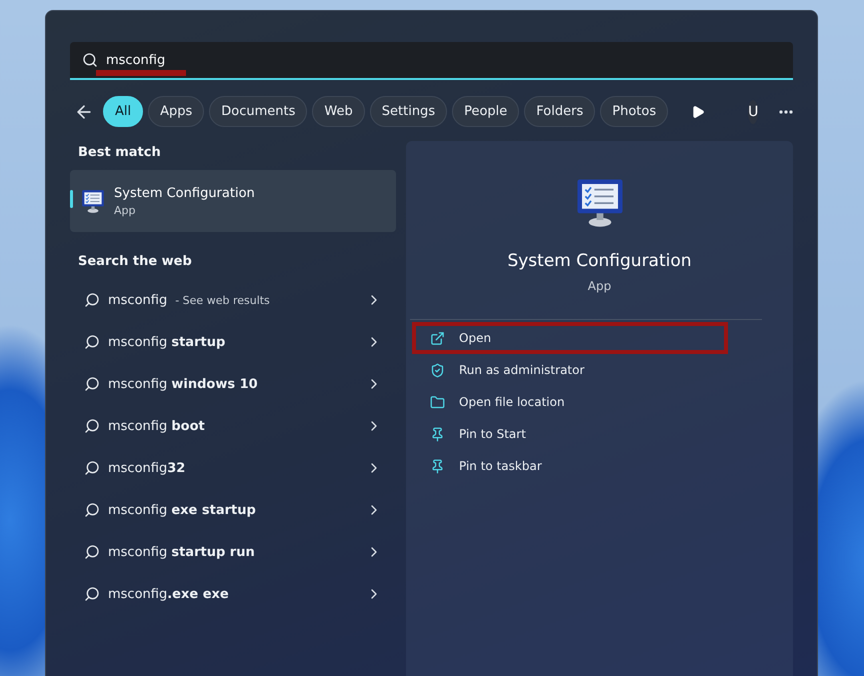 This screenshot has height=676, width=864. What do you see at coordinates (409, 111) in the screenshot?
I see `filter-tab: Settings` at bounding box center [409, 111].